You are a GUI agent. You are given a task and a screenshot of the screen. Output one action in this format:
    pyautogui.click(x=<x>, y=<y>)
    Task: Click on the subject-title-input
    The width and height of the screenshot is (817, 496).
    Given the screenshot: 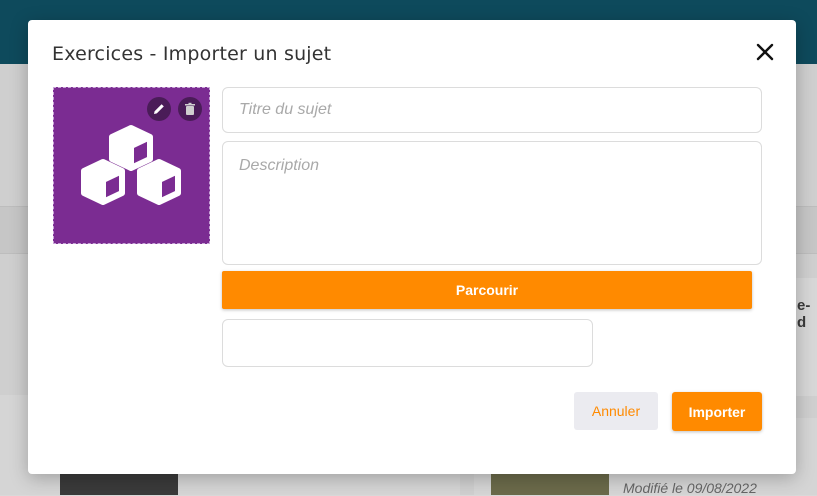 What is the action you would take?
    pyautogui.click(x=492, y=110)
    